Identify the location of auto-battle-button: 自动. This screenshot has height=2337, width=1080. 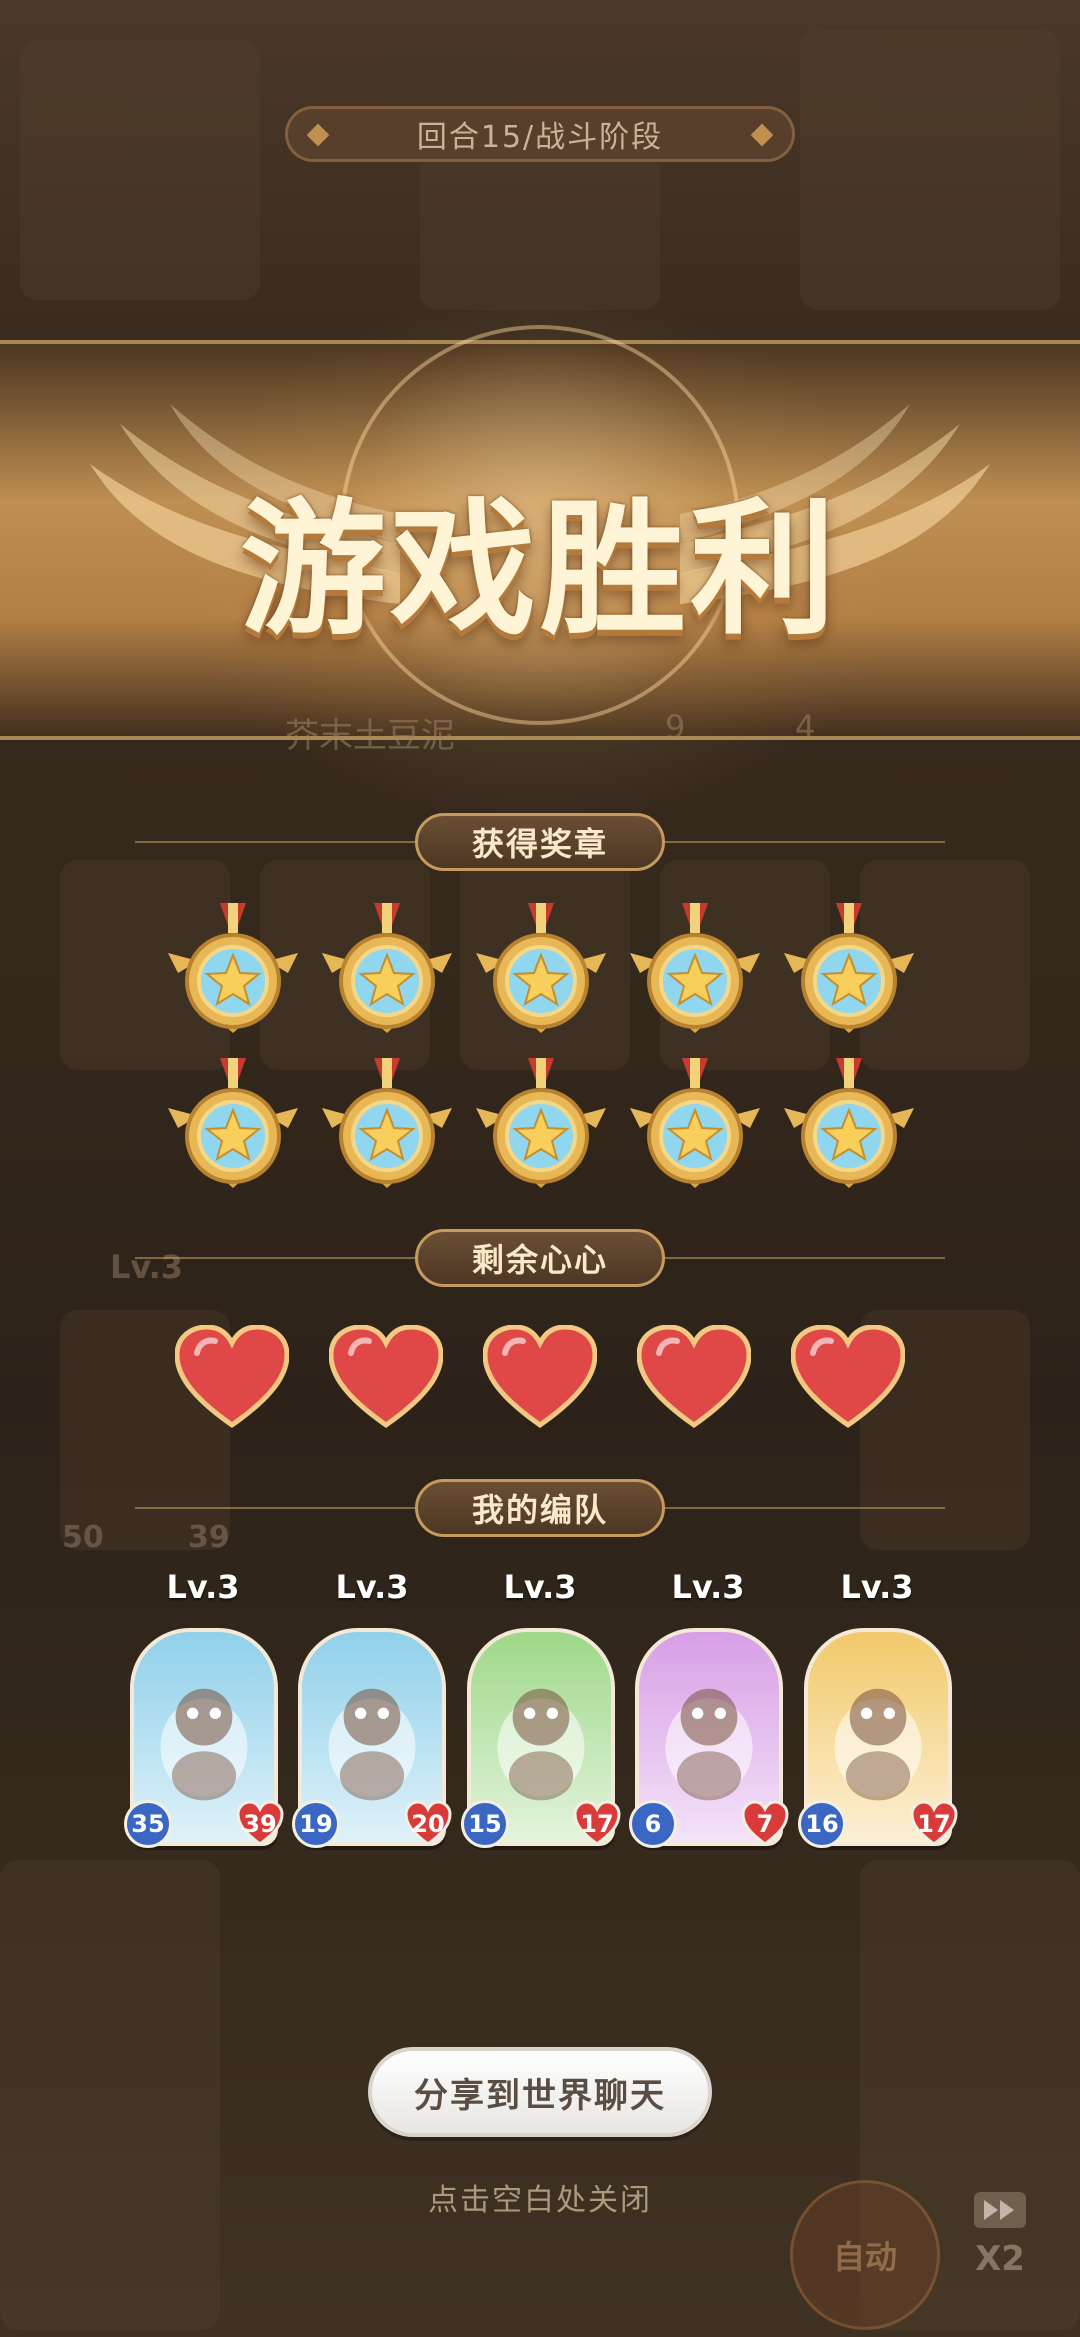
(865, 2255).